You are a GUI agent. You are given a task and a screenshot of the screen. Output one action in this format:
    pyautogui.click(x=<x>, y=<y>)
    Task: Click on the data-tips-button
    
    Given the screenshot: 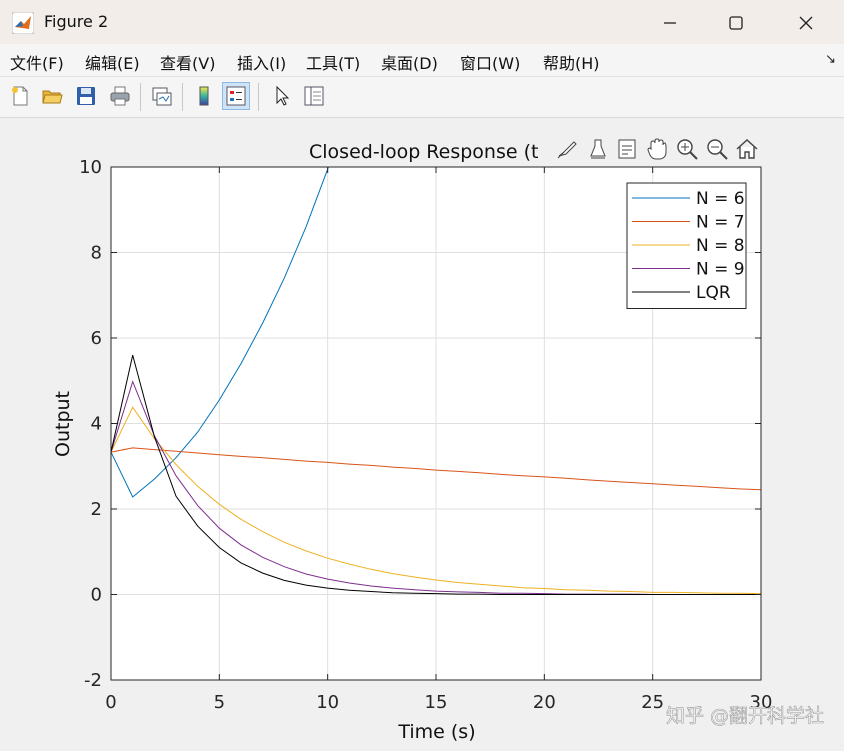 What is the action you would take?
    pyautogui.click(x=598, y=149)
    